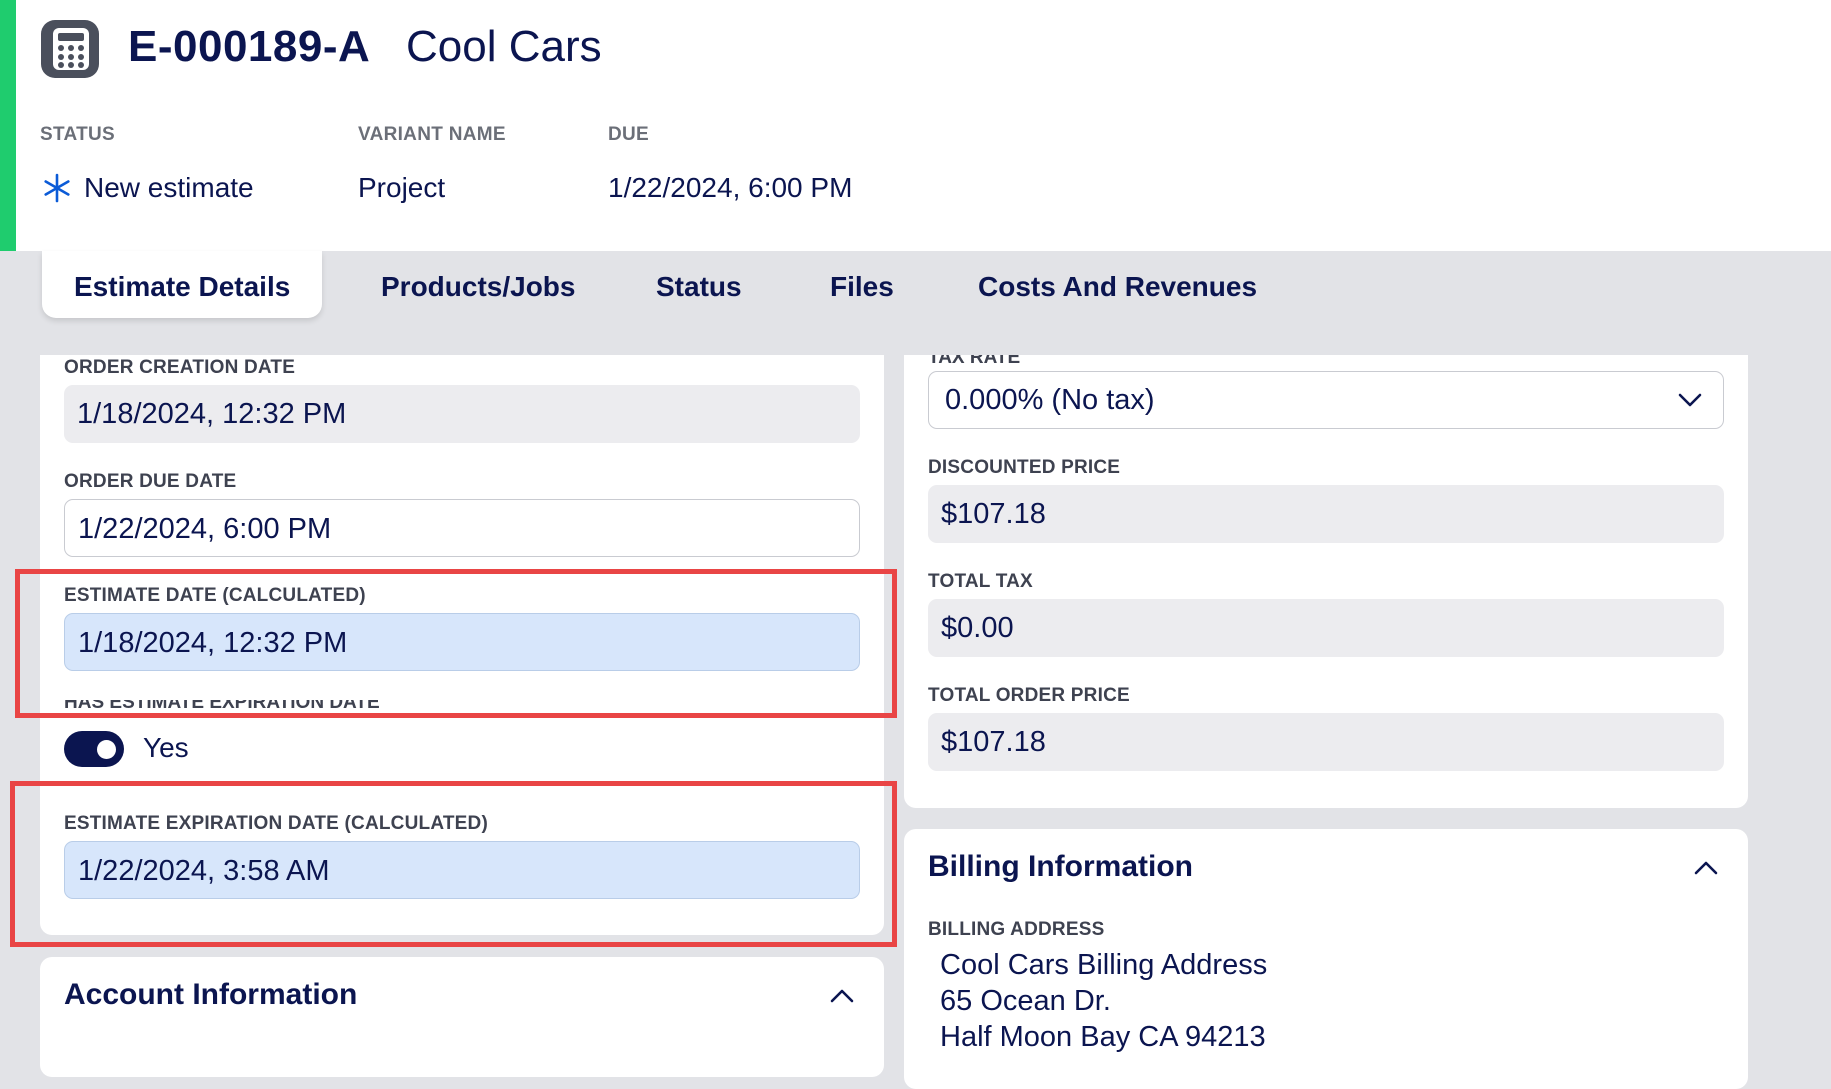  What do you see at coordinates (211, 994) in the screenshot?
I see `account-information-title: Account Information` at bounding box center [211, 994].